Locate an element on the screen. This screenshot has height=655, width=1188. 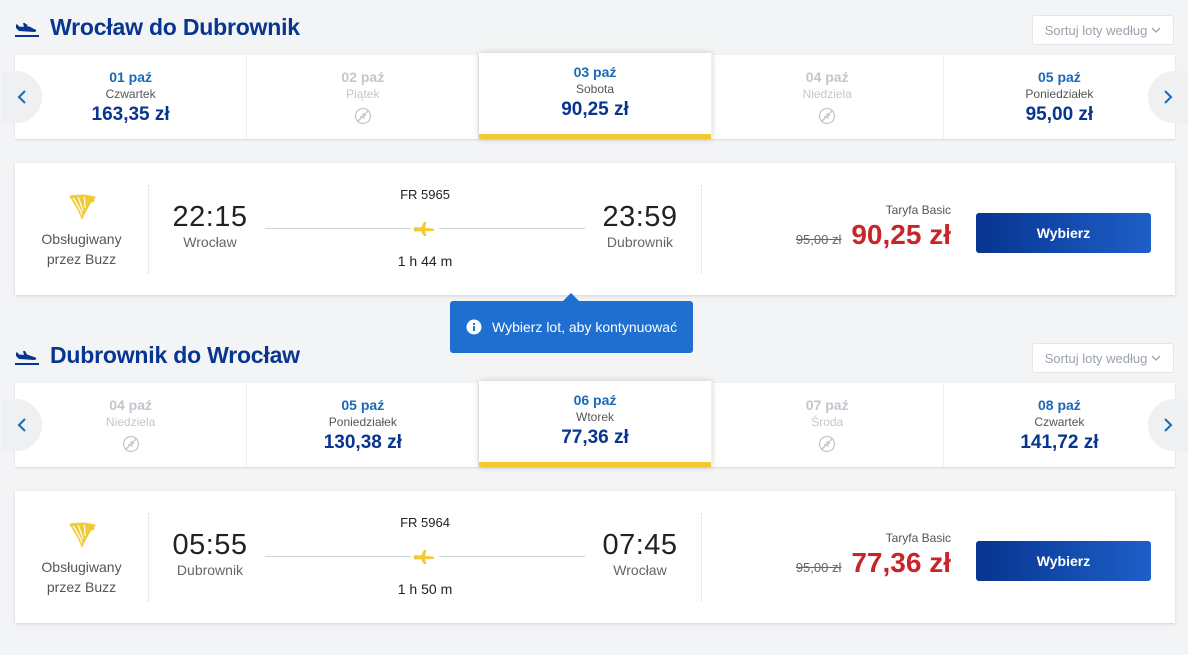
date-cell: 08 paź Czwartek 141,72 zł is located at coordinates (1059, 425).